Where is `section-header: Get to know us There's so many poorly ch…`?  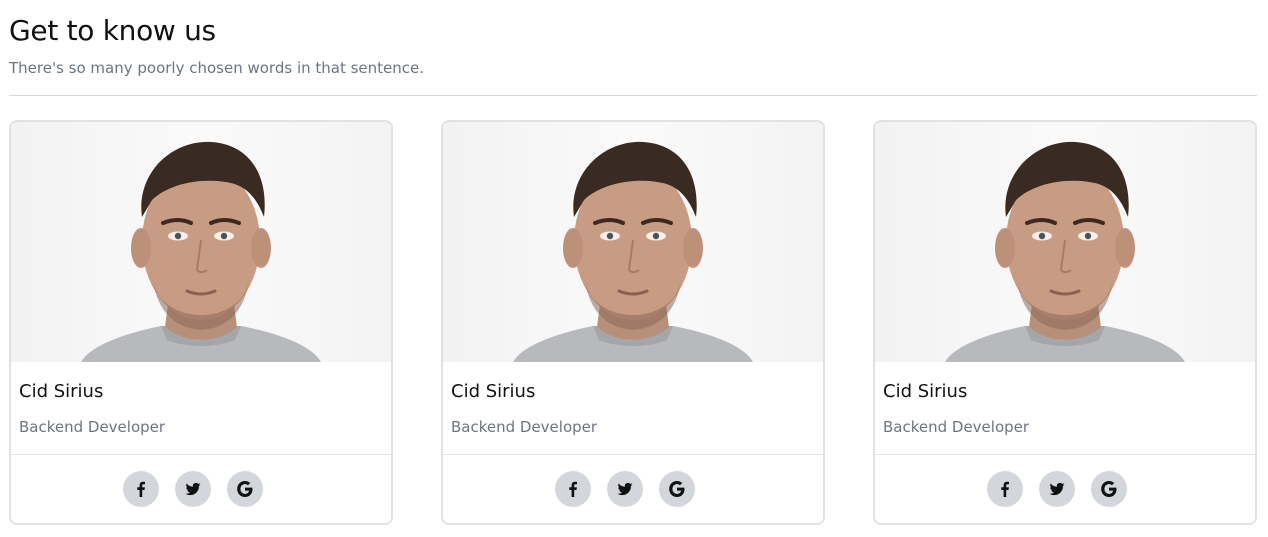
section-header: Get to know us There's so many poorly ch… is located at coordinates (633, 45).